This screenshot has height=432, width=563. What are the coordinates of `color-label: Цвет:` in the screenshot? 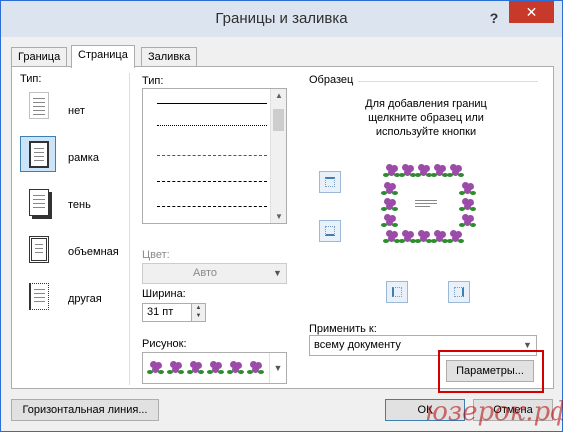 It's located at (156, 255).